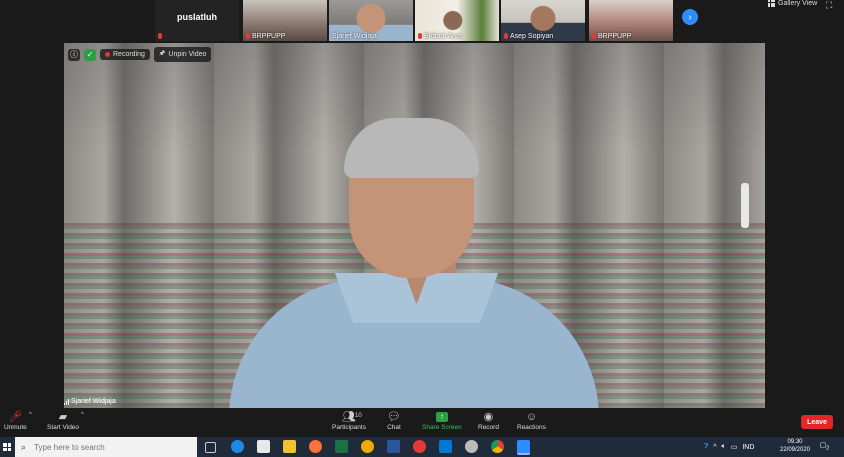  I want to click on shield-icon: ✓, so click(90, 54).